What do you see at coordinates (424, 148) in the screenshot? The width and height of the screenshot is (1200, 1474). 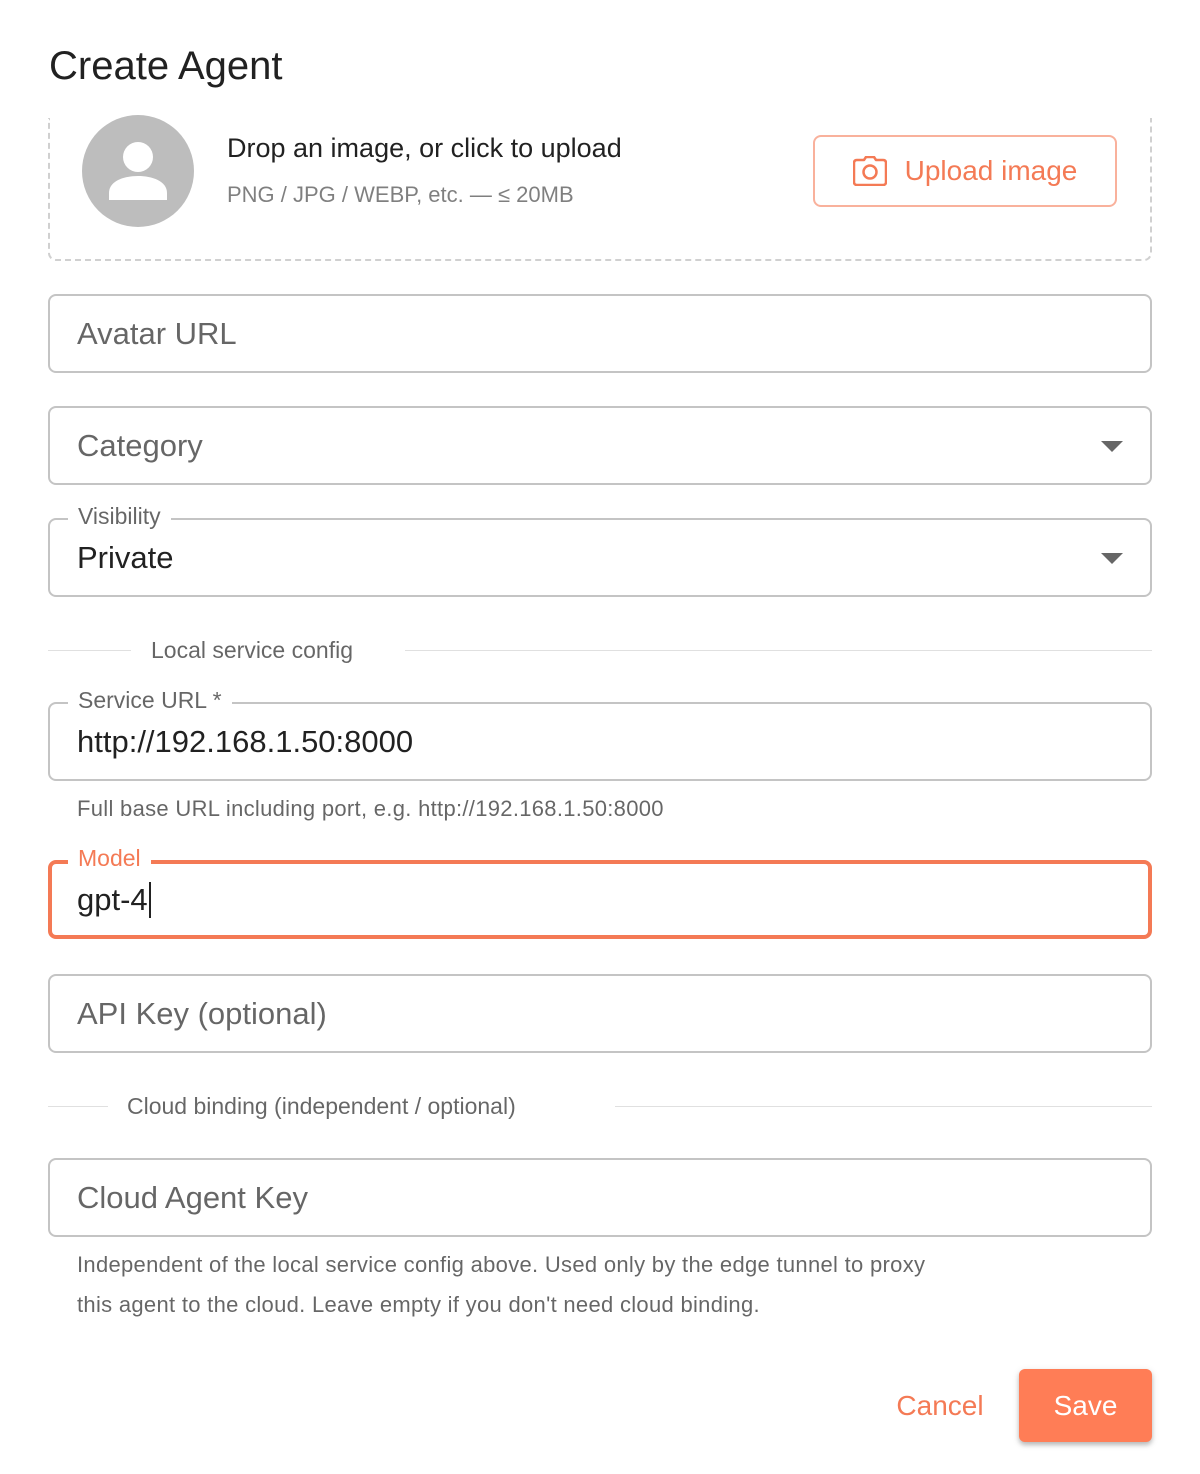 I see `dropzone-title: Drop an image, or click to upload` at bounding box center [424, 148].